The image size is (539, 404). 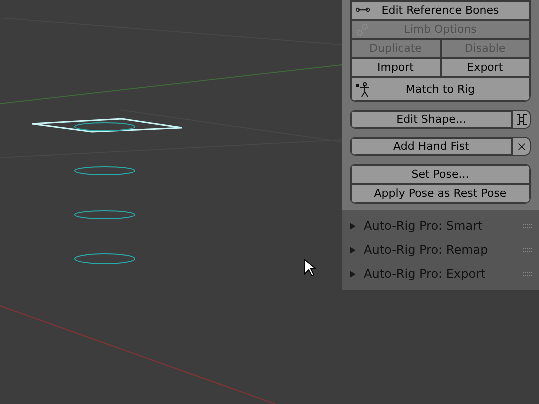 I want to click on mouse-cursor-icon, so click(x=310, y=268).